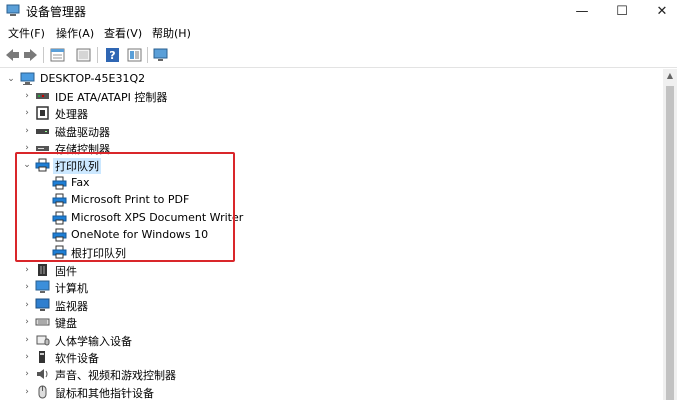  I want to click on close-button: ✕, so click(658, 11).